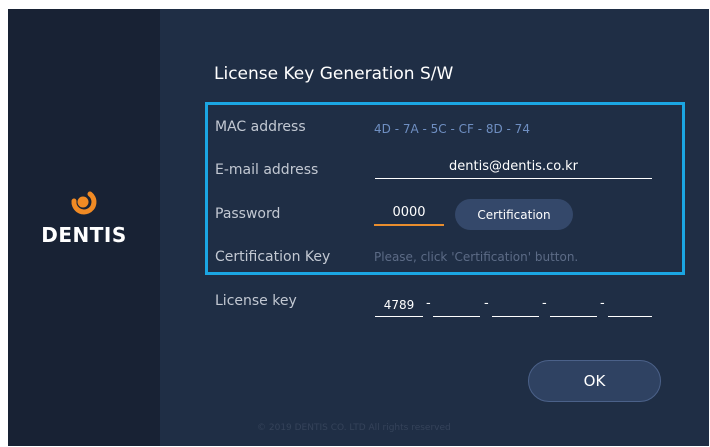  What do you see at coordinates (267, 170) in the screenshot?
I see `email-label: E-mail address` at bounding box center [267, 170].